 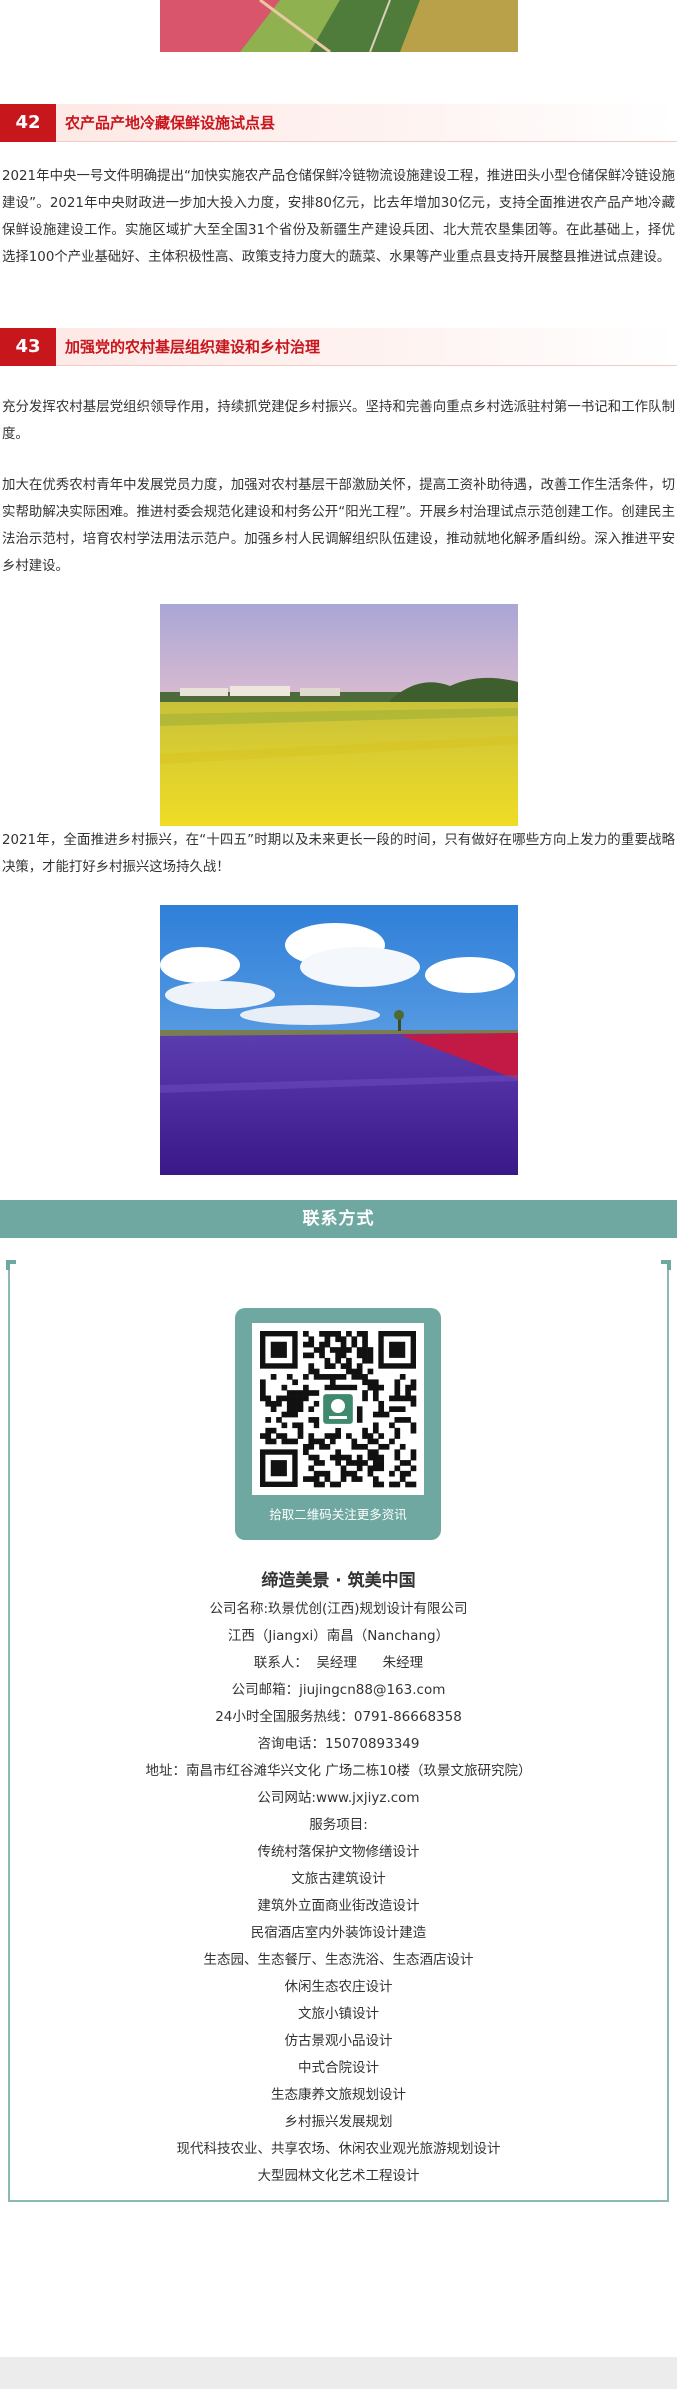 What do you see at coordinates (28, 123) in the screenshot?
I see `section-number: 42` at bounding box center [28, 123].